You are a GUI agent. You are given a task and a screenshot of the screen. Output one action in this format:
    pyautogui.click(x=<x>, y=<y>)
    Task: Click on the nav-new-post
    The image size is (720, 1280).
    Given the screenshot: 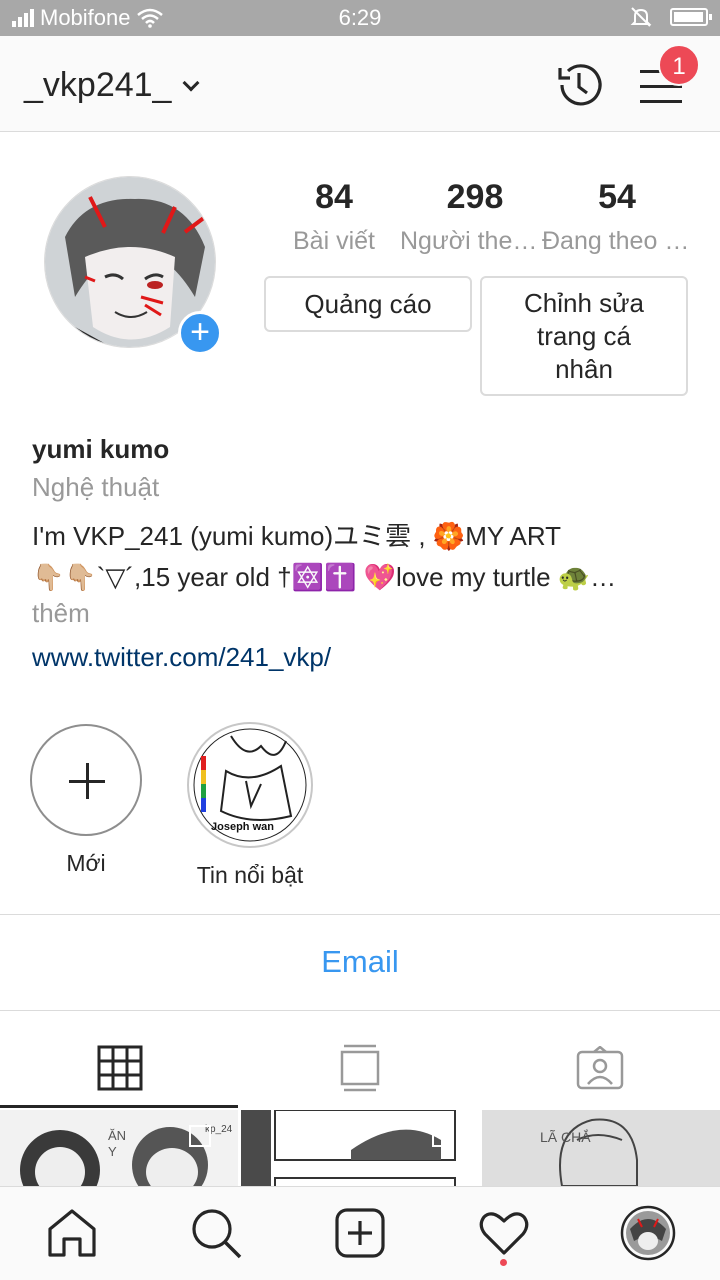 What is the action you would take?
    pyautogui.click(x=360, y=1233)
    